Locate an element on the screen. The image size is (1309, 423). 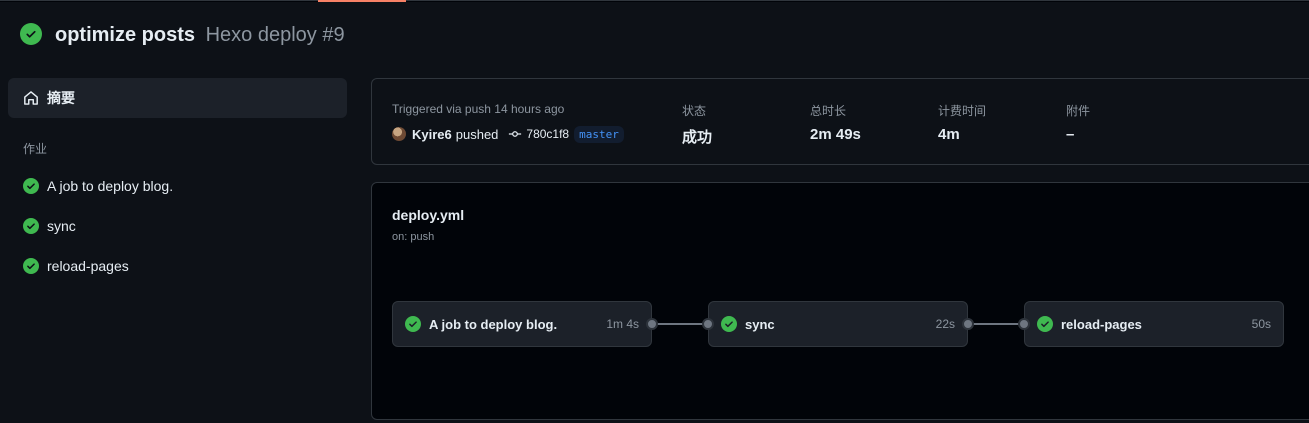
graph-job-duration: 1m 4s is located at coordinates (622, 324).